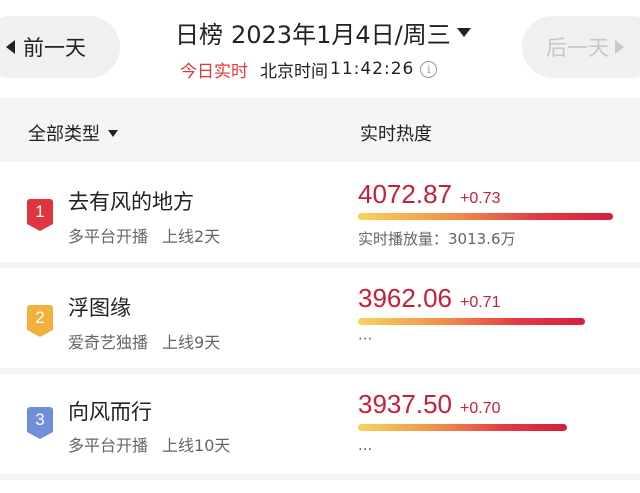  Describe the element at coordinates (108, 342) in the screenshot. I see `platform-label: 爱奇艺独播` at that location.